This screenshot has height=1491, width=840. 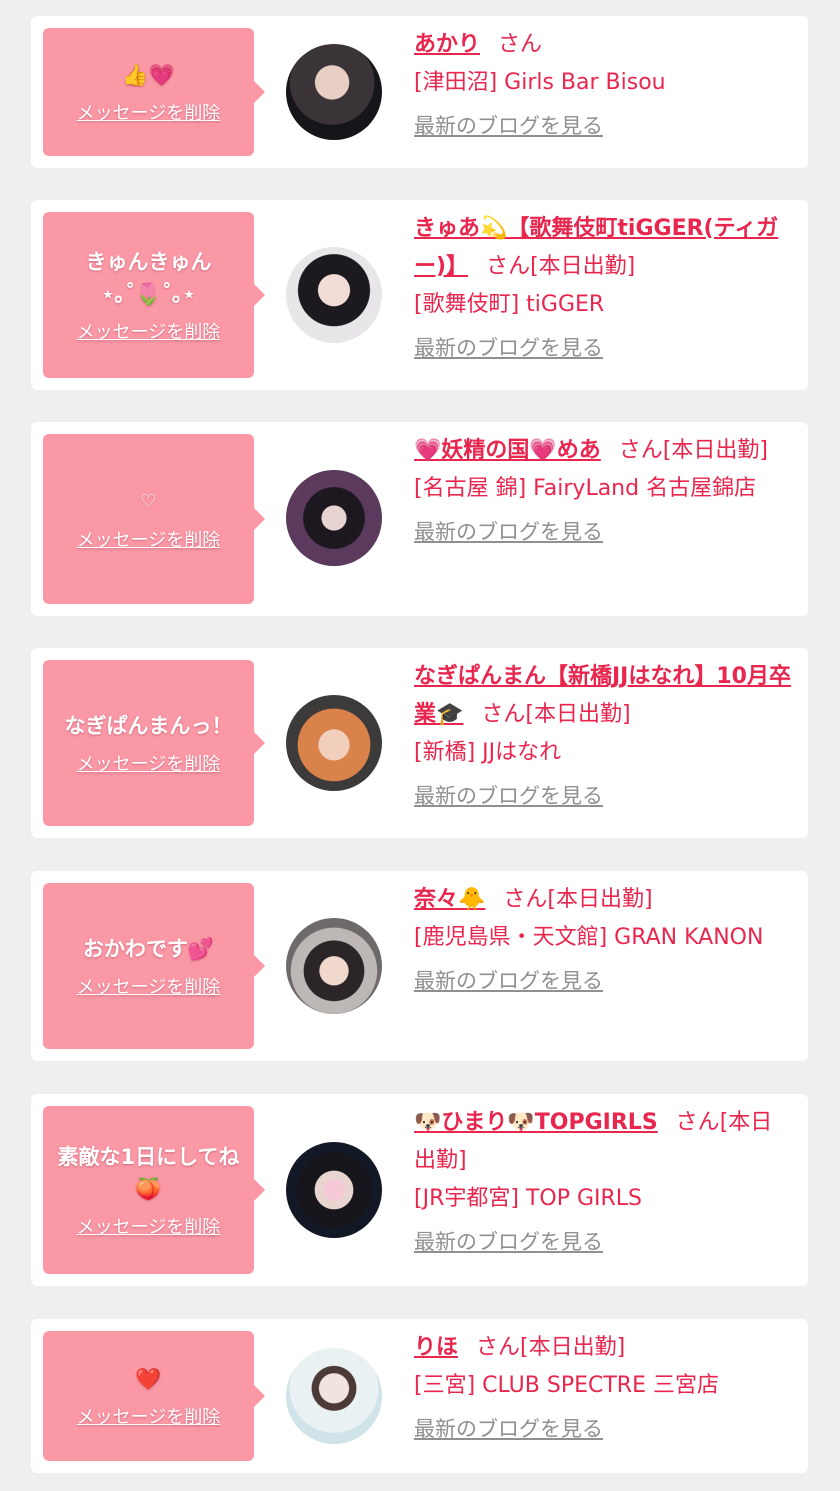 What do you see at coordinates (540, 82) in the screenshot?
I see `shop-name: [津田沼] Girls Bar Bisou` at bounding box center [540, 82].